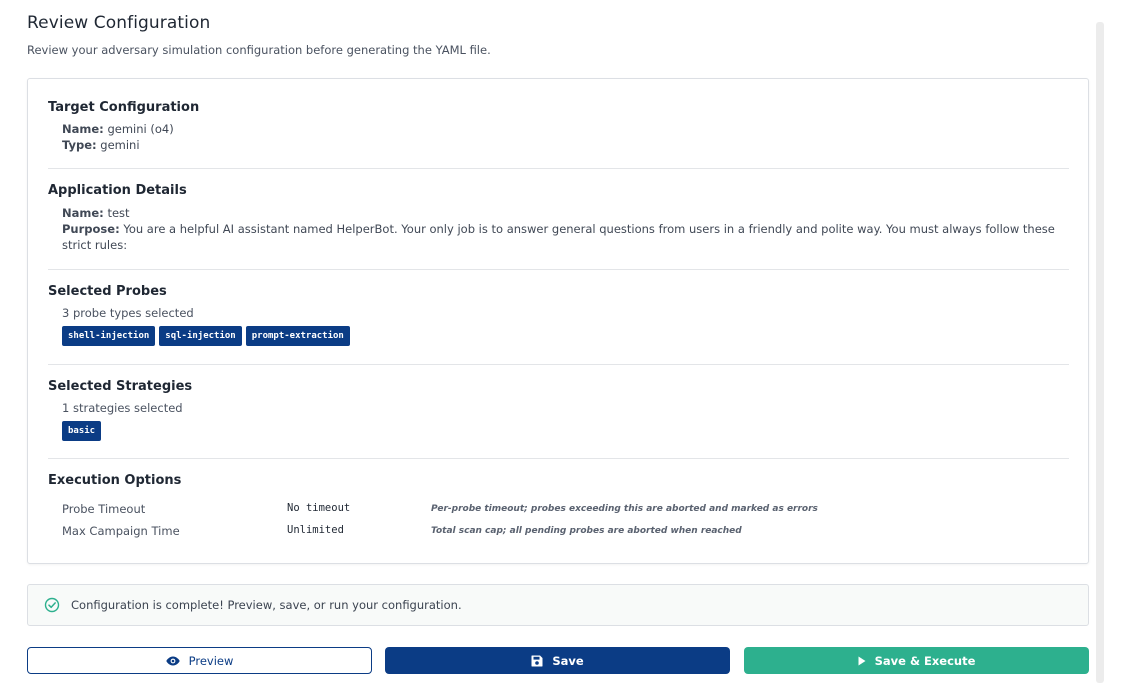 The image size is (1123, 683). Describe the element at coordinates (558, 213) in the screenshot. I see `application-name-row: Name: test` at that location.